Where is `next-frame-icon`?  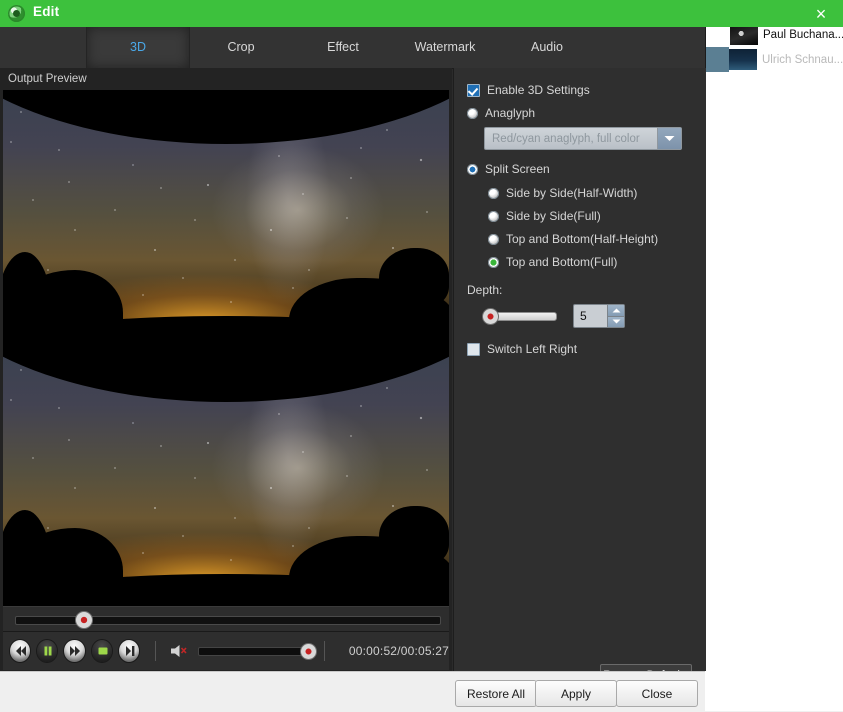
next-frame-icon is located at coordinates (128, 651).